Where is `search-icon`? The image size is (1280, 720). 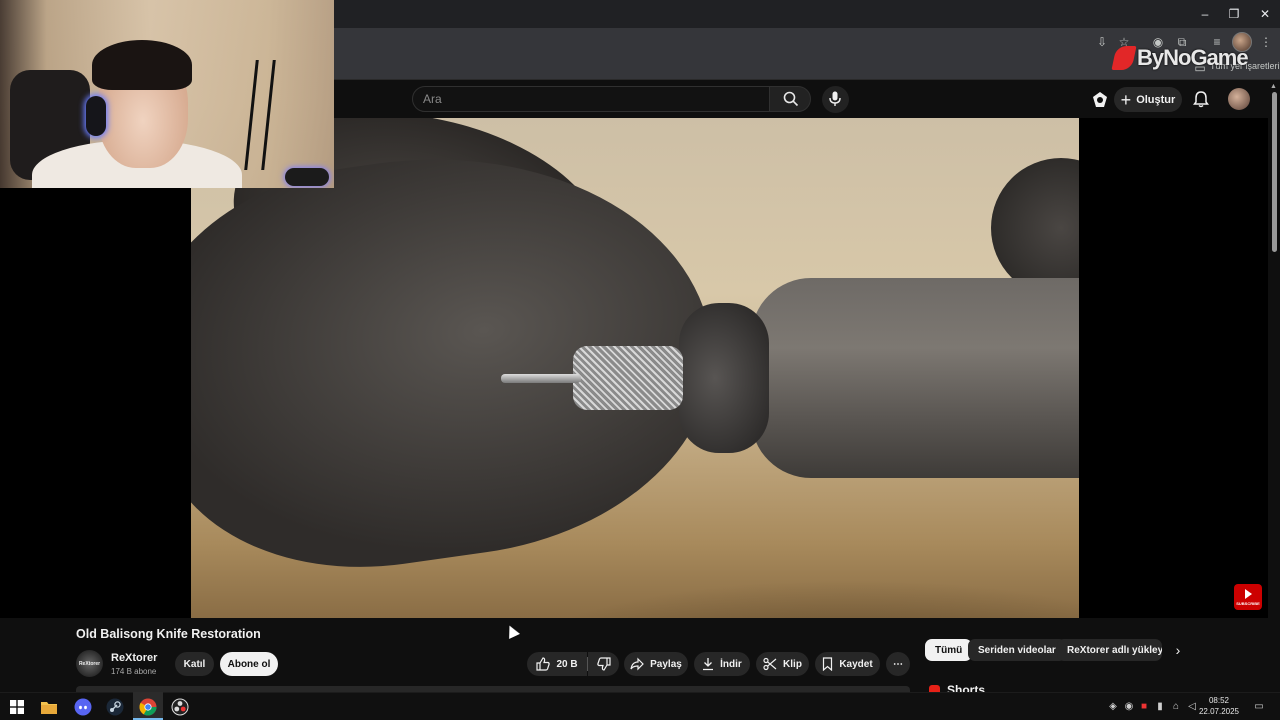 search-icon is located at coordinates (791, 99).